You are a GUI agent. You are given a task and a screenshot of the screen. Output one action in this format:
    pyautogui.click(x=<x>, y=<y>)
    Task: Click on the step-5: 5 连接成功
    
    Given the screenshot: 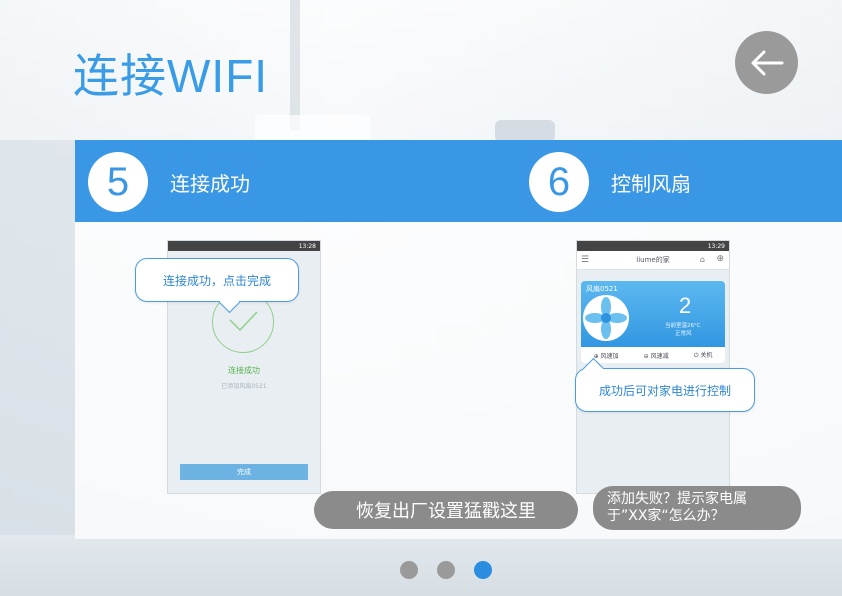 What is the action you would take?
    pyautogui.click(x=169, y=182)
    